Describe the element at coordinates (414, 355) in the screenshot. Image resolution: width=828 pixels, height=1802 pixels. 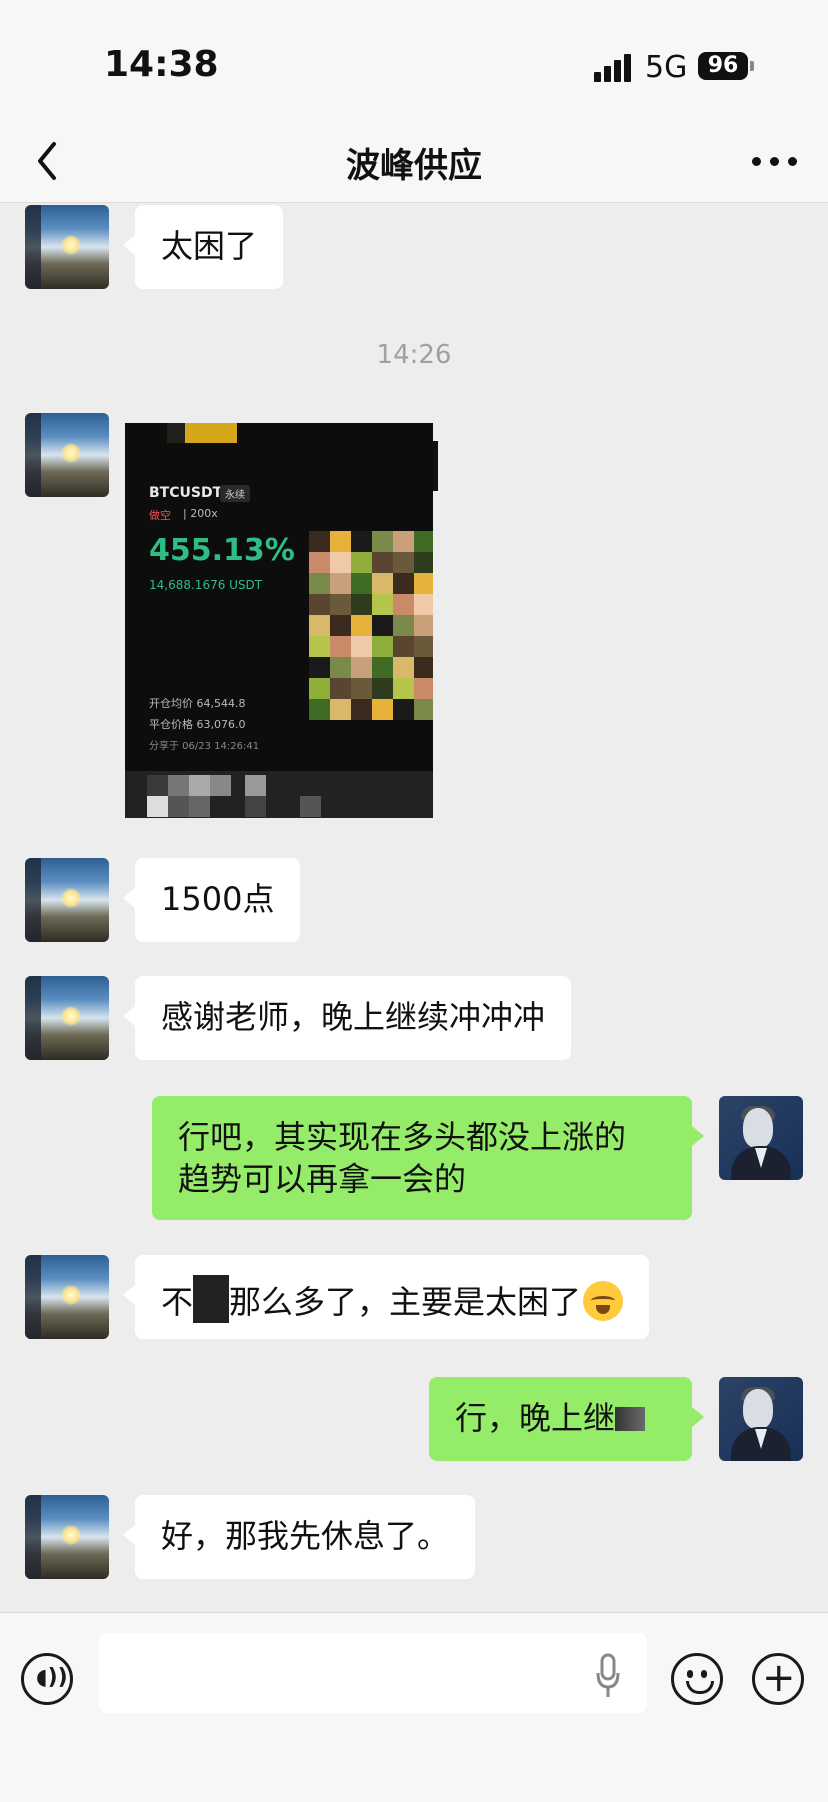
I see `message-timestamp: 14:26` at that location.